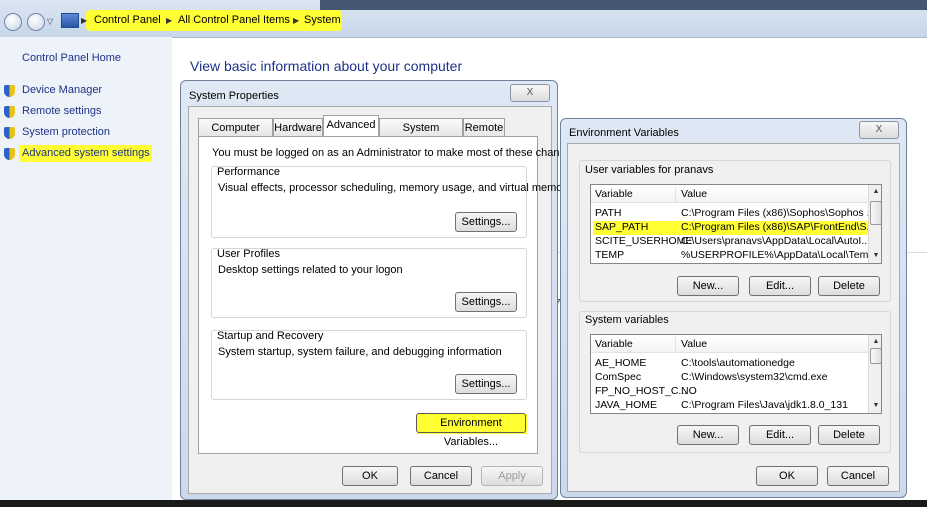  What do you see at coordinates (512, 476) in the screenshot?
I see `apply-button: Apply` at bounding box center [512, 476].